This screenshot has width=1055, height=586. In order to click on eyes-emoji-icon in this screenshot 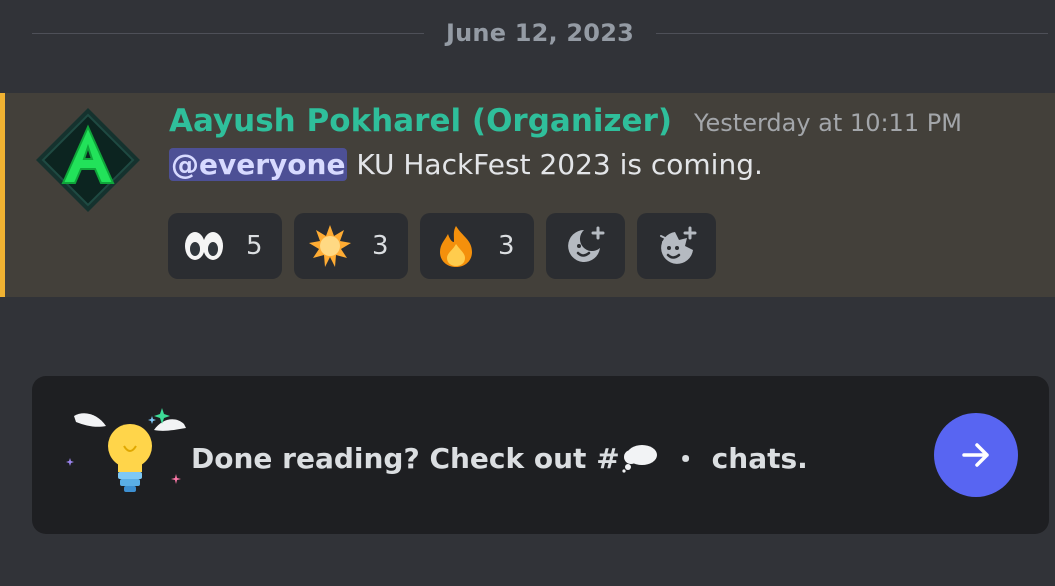, I will do `click(204, 246)`.